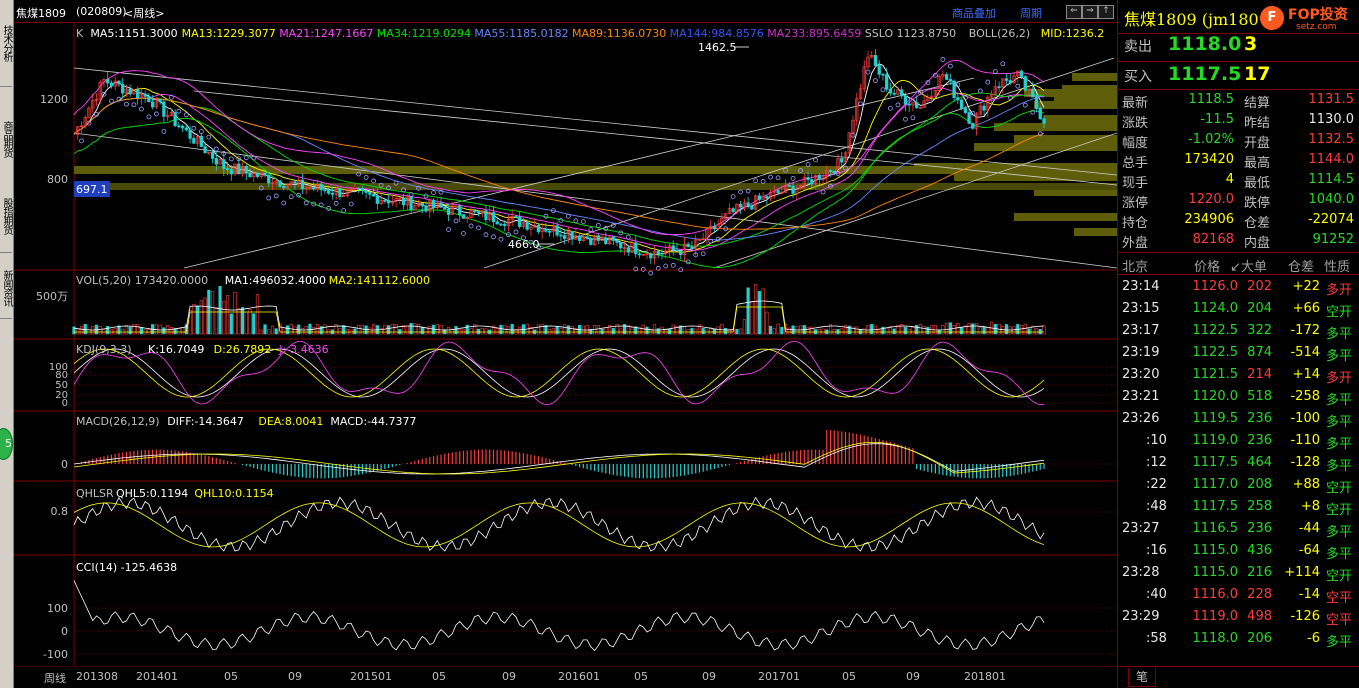 The height and width of the screenshot is (688, 1359). Describe the element at coordinates (1215, 484) in the screenshot. I see `tick-price: 1117.0` at that location.